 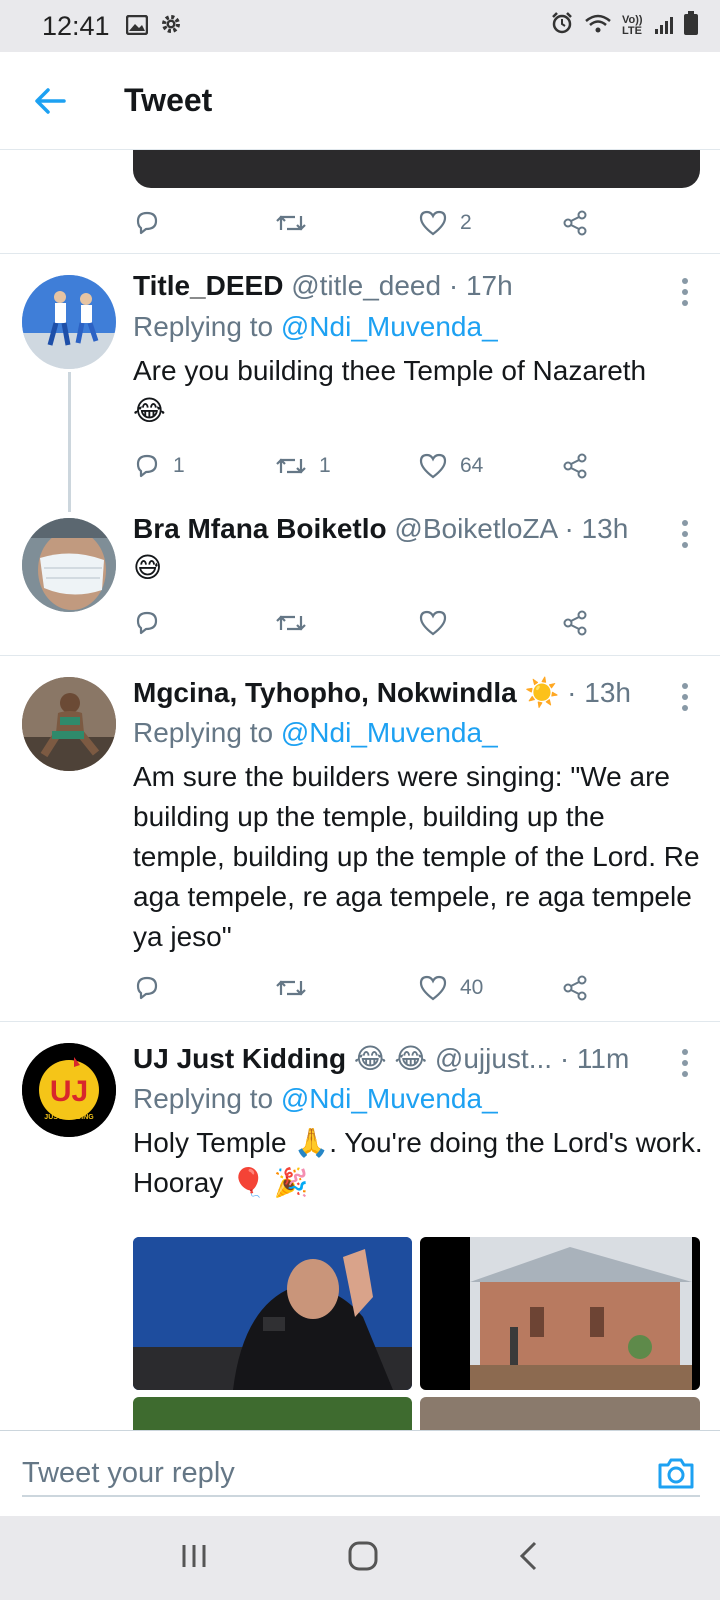 What do you see at coordinates (159, 466) in the screenshot?
I see `reply-button: 1` at bounding box center [159, 466].